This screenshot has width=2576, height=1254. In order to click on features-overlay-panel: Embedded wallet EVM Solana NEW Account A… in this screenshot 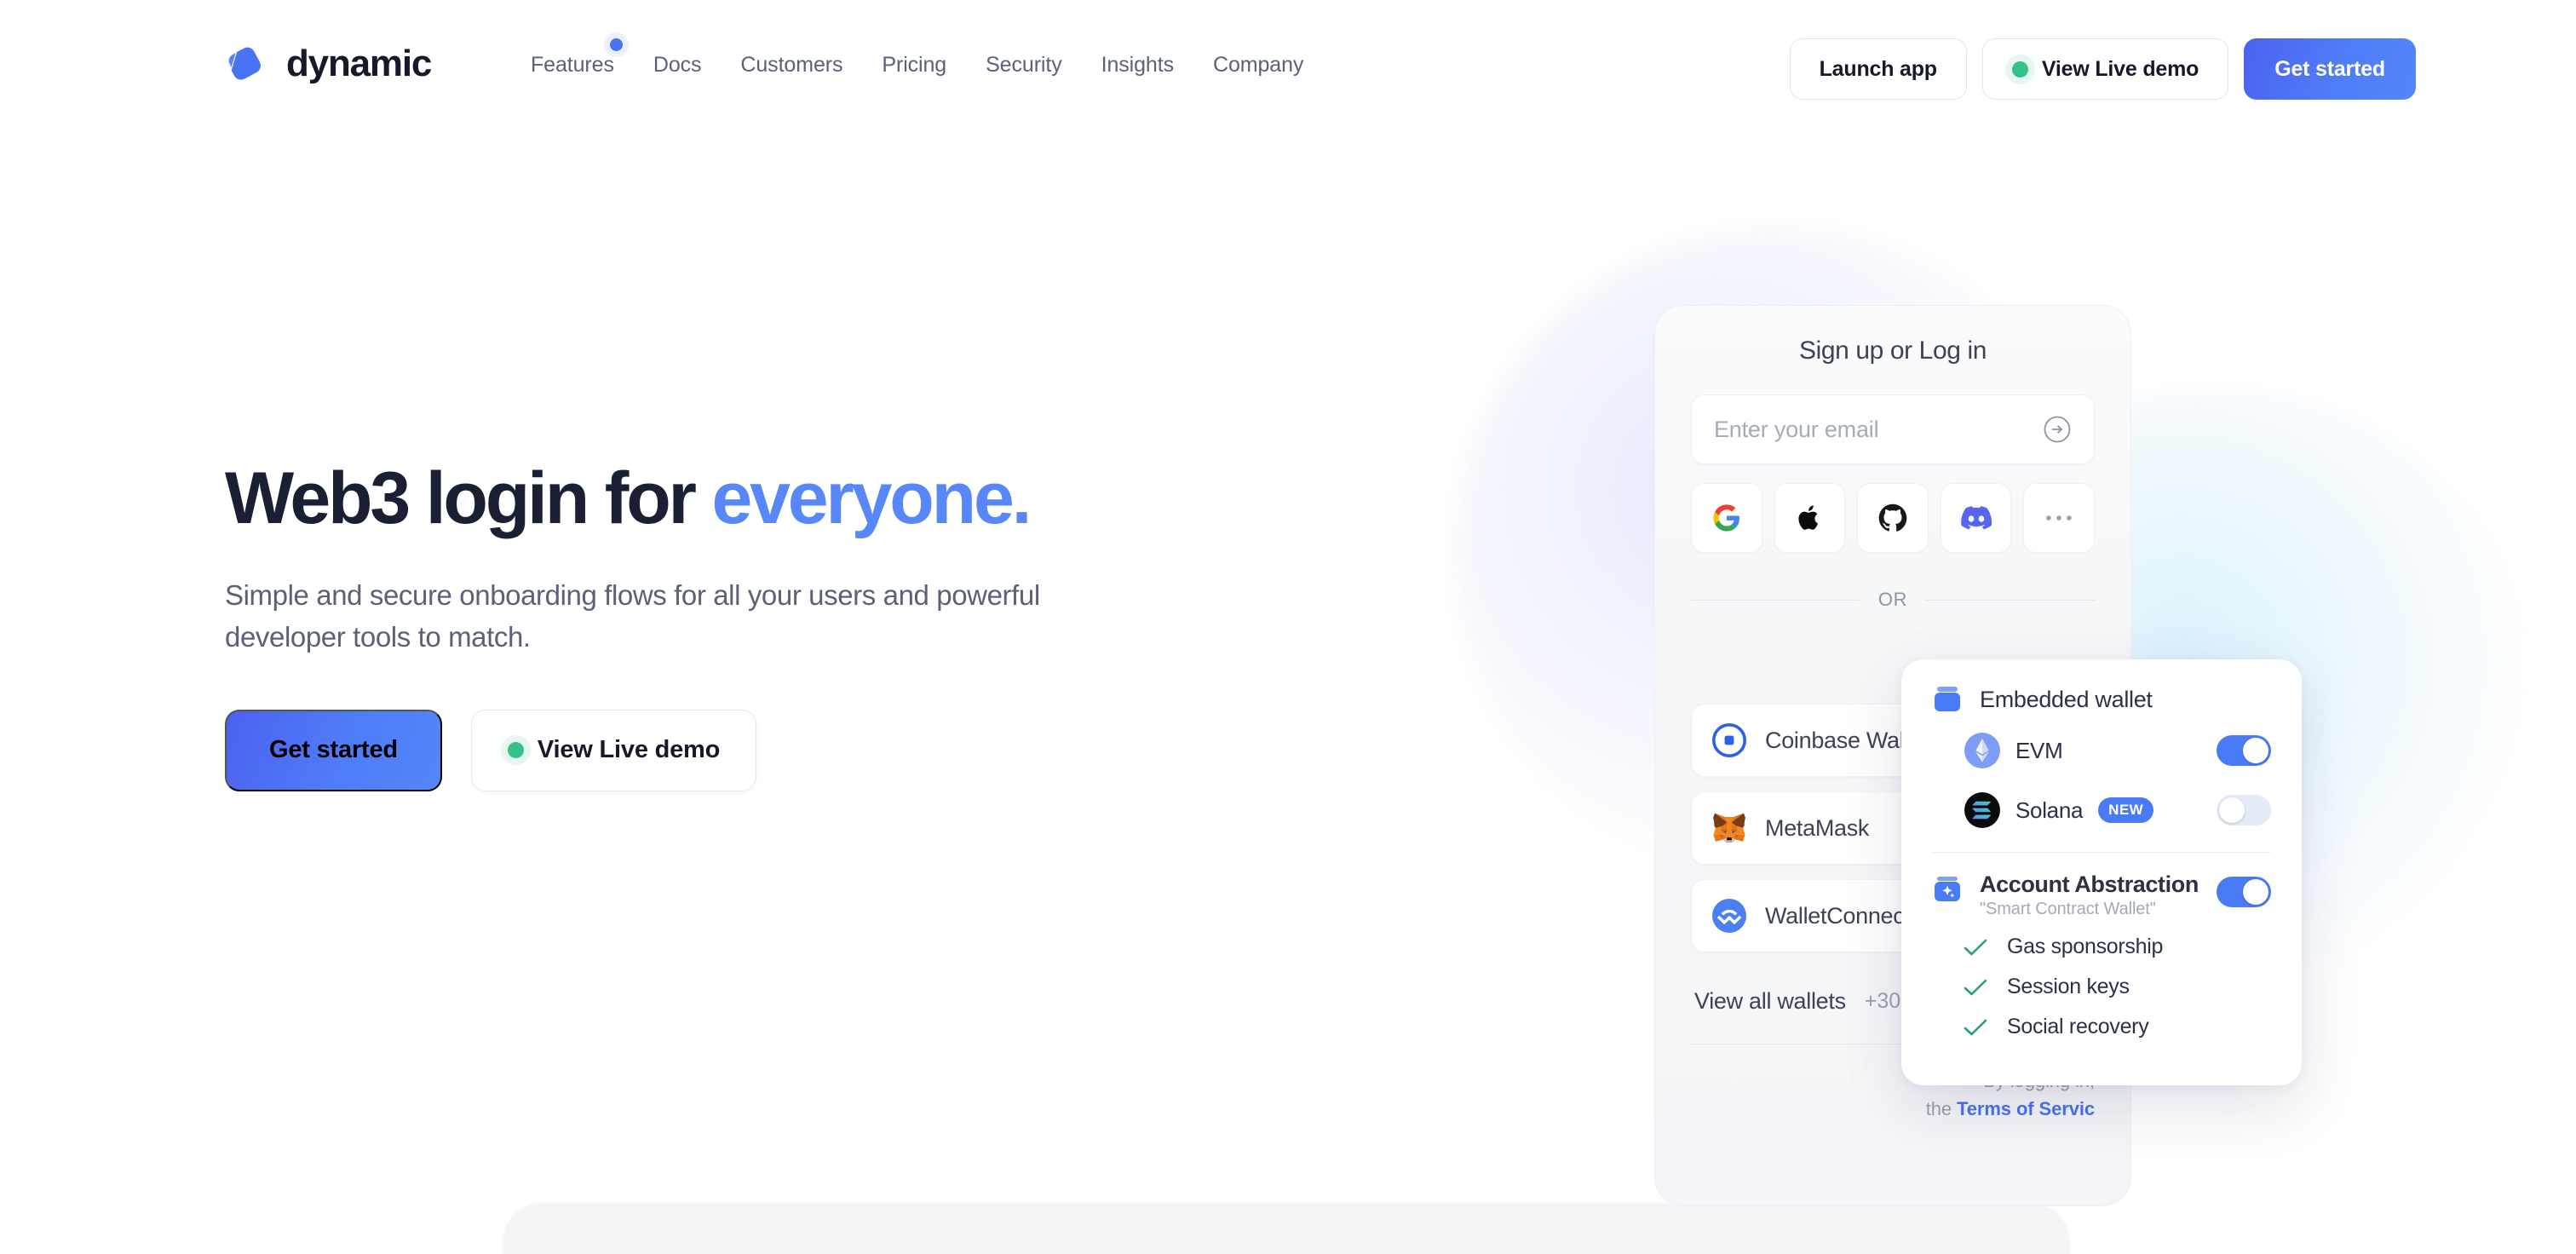, I will do `click(2102, 872)`.